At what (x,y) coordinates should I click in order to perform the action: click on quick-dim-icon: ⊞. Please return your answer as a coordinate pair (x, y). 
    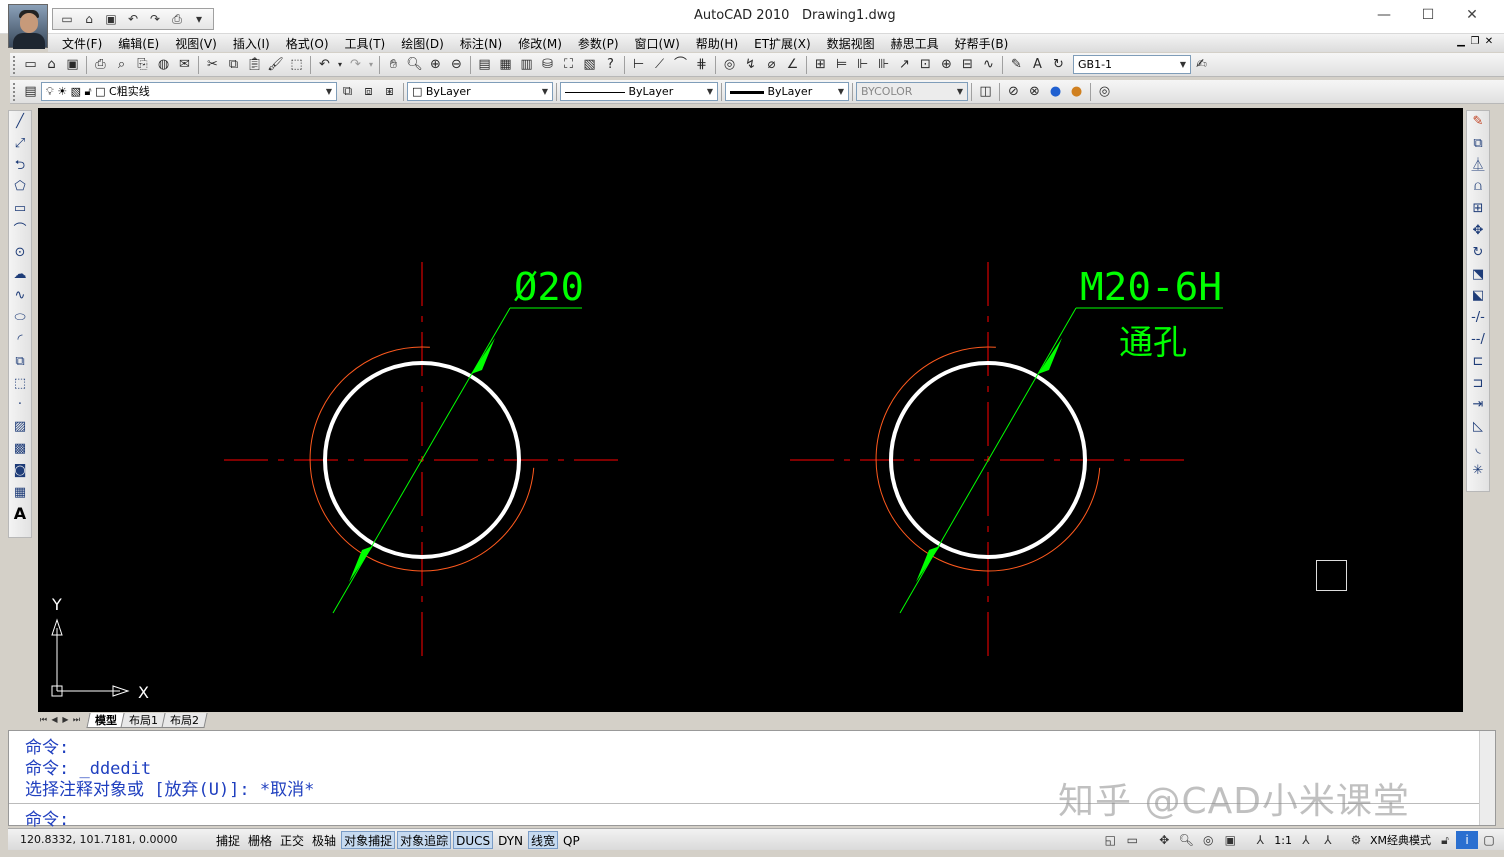
    Looking at the image, I should click on (820, 65).